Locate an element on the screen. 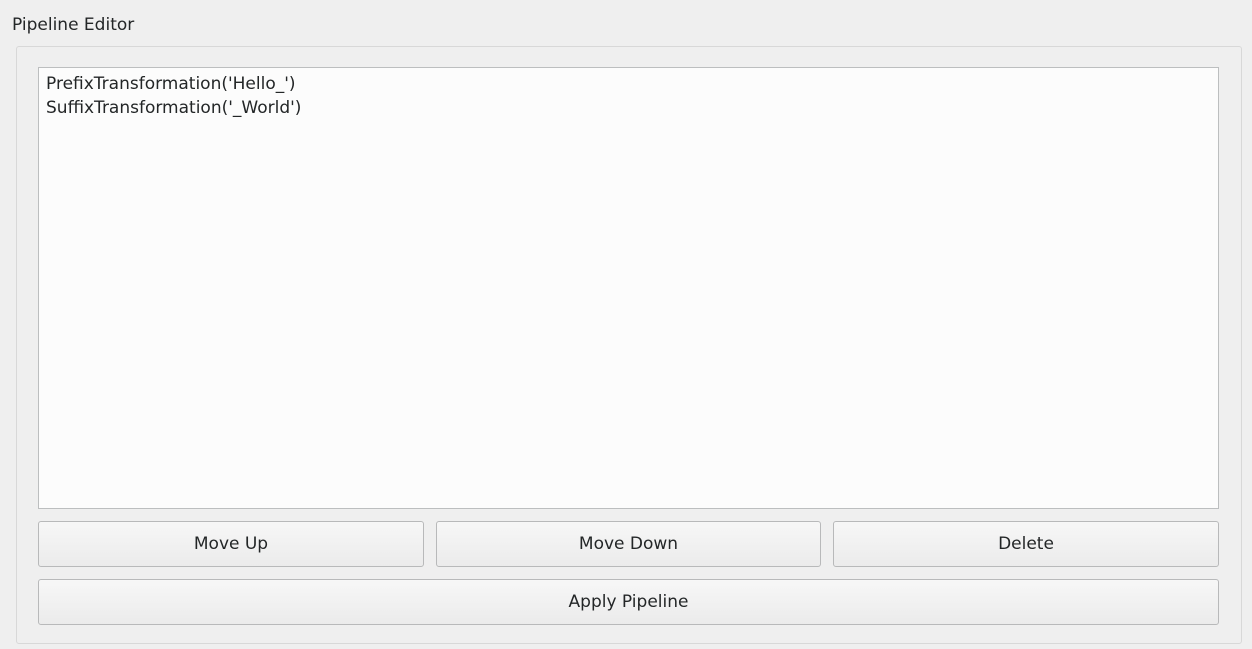 The image size is (1252, 649). group-title: Pipeline Editor is located at coordinates (73, 25).